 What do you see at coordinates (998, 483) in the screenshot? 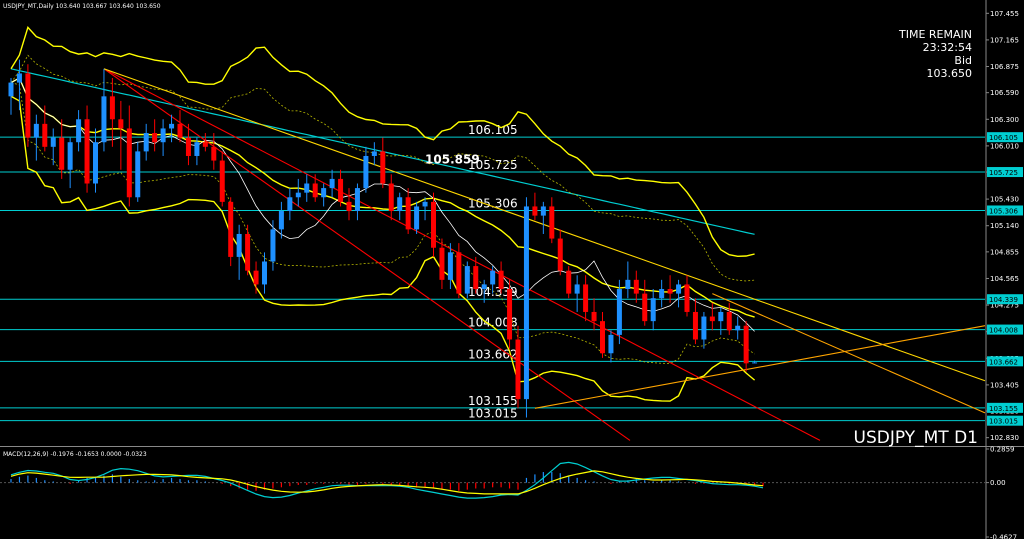
I see `macd-tick-label: 0.00` at bounding box center [998, 483].